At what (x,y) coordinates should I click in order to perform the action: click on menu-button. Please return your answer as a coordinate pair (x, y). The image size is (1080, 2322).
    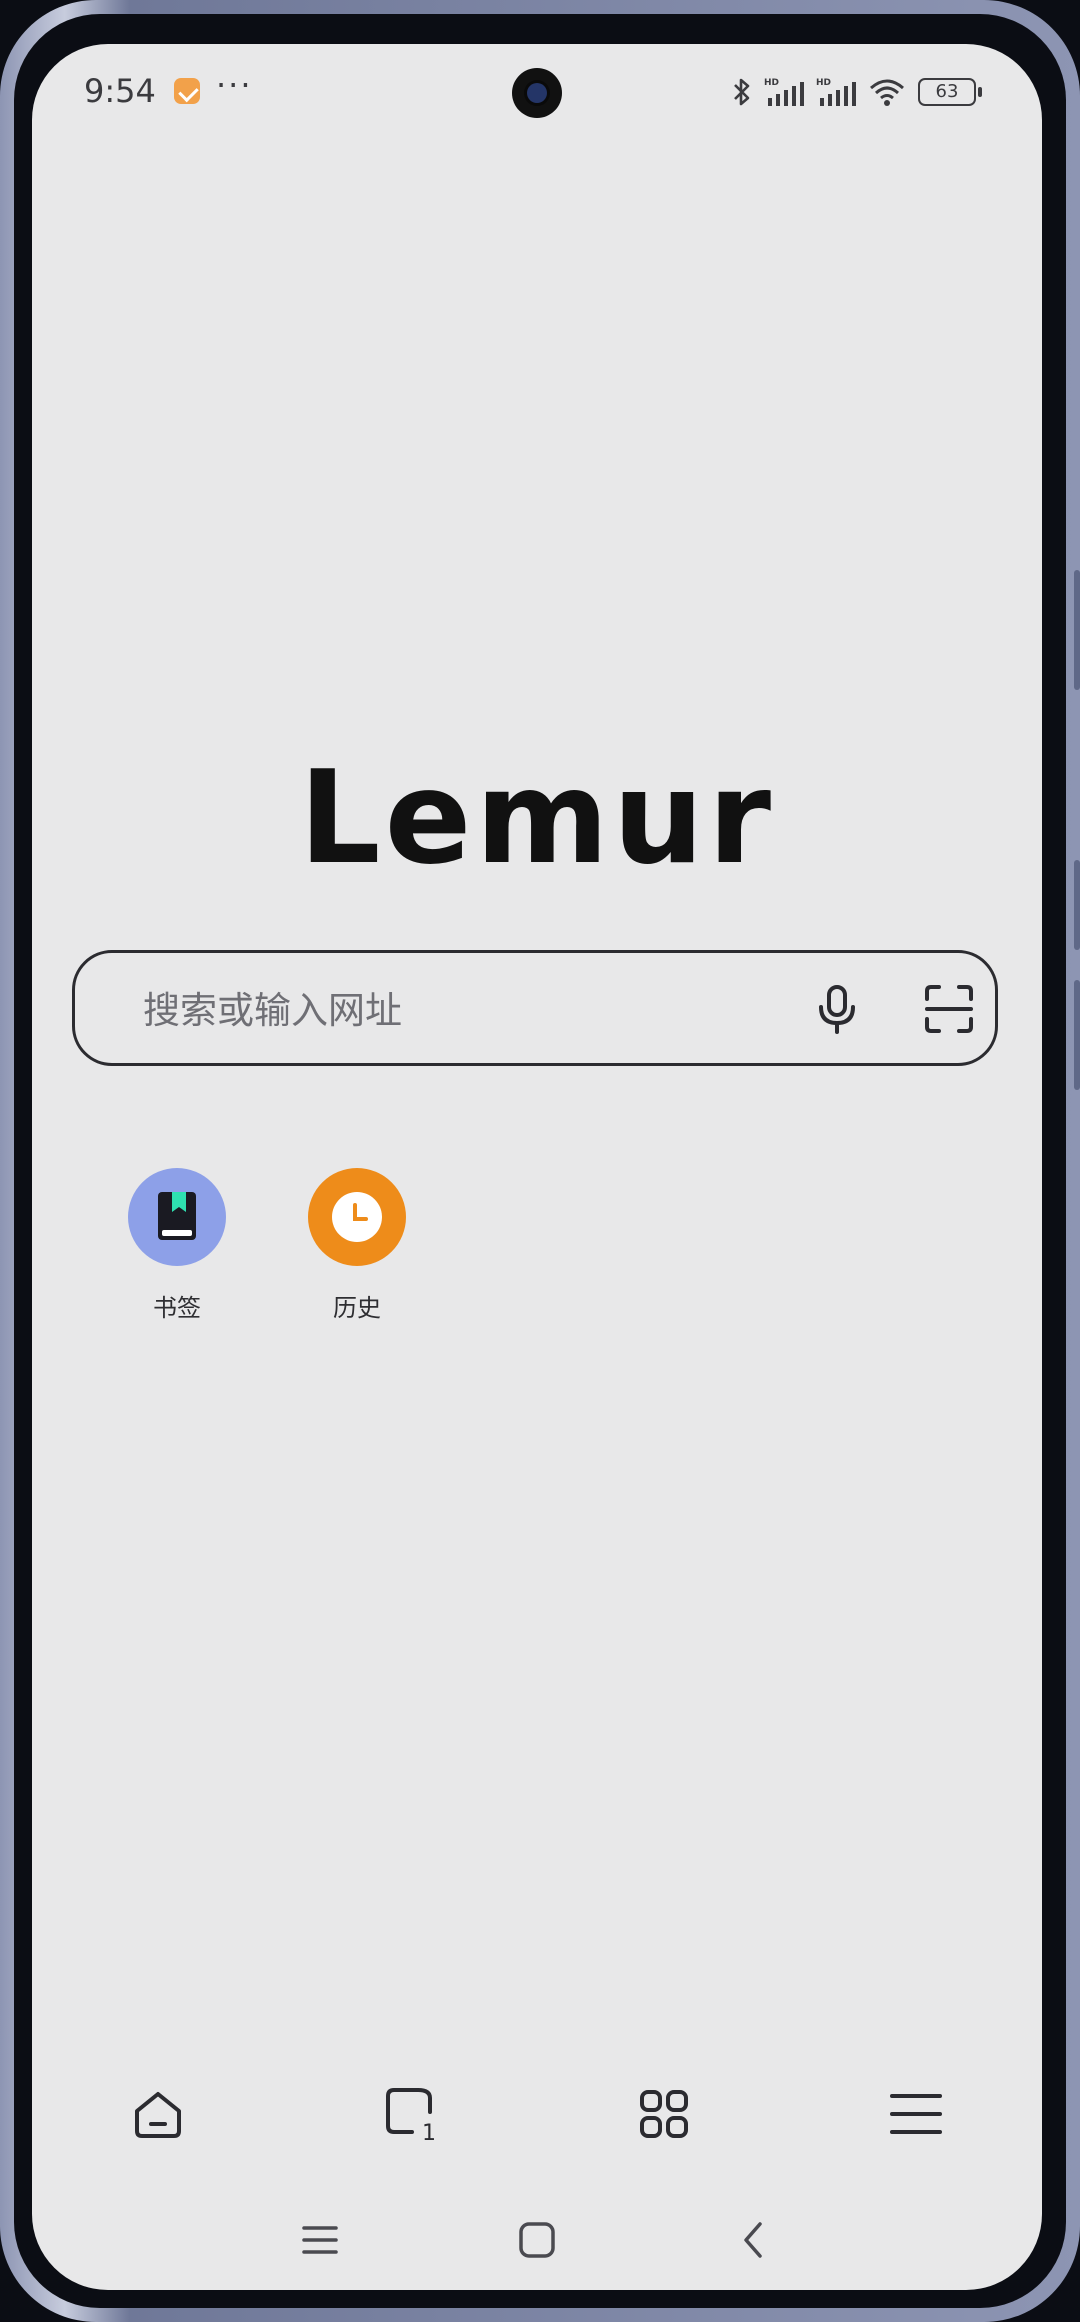
    Looking at the image, I should click on (916, 2114).